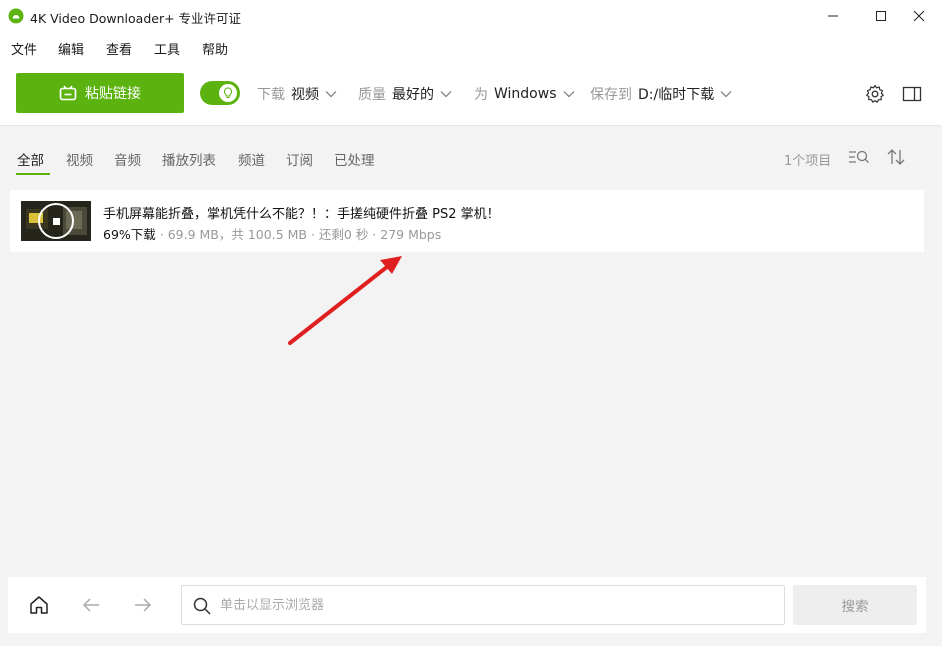 The image size is (942, 646). What do you see at coordinates (143, 605) in the screenshot?
I see `forward-arrow-icon` at bounding box center [143, 605].